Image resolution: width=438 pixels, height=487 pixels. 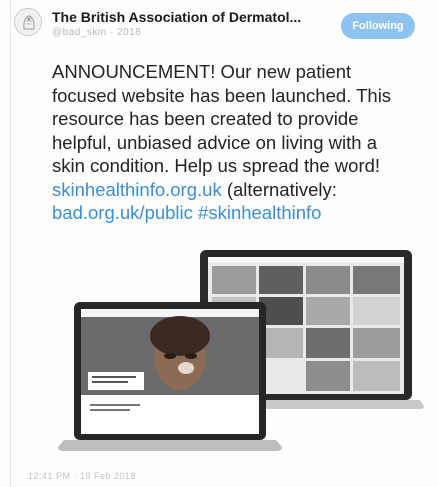 What do you see at coordinates (10, 243) in the screenshot?
I see `thread-rule` at bounding box center [10, 243].